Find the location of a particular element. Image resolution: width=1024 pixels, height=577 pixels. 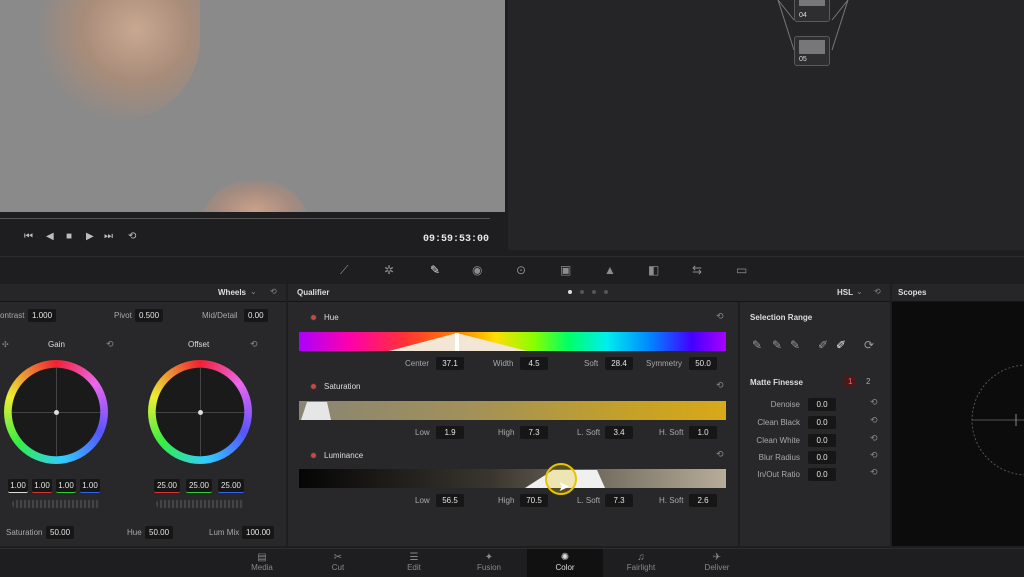

lum-mix-field: 100.00 is located at coordinates (258, 532).